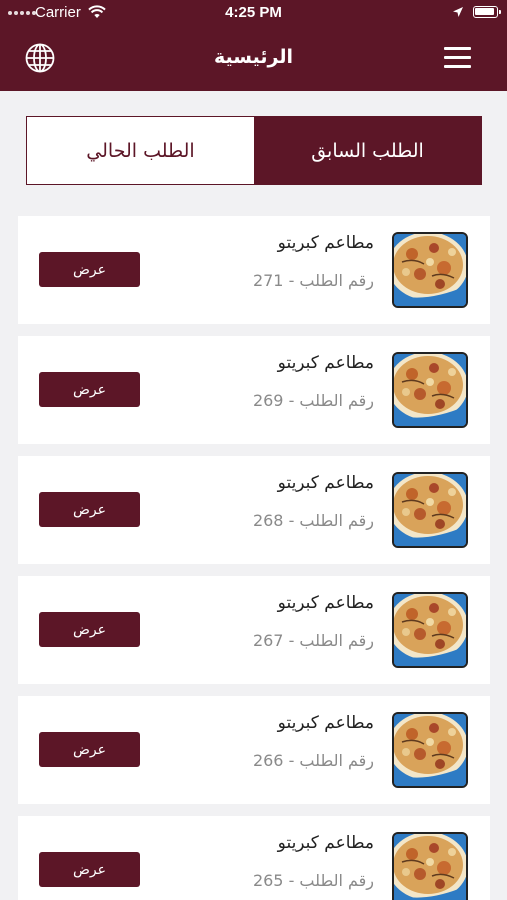 The image size is (507, 900). I want to click on tab-previous-order: الطلب السابق, so click(367, 150).